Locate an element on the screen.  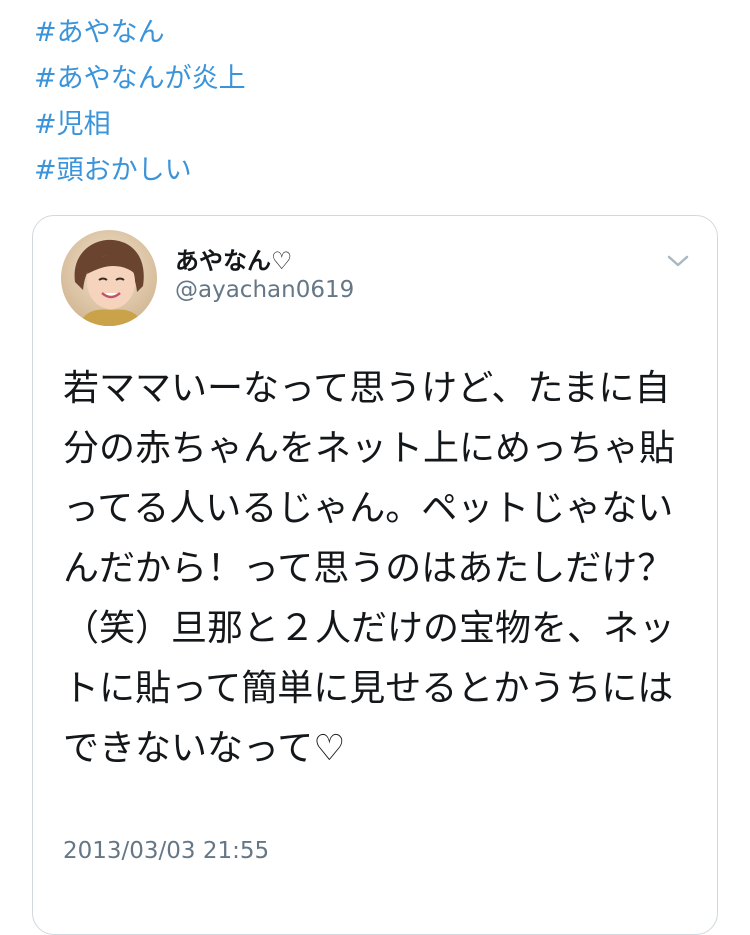
chevron-down-icon is located at coordinates (678, 261).